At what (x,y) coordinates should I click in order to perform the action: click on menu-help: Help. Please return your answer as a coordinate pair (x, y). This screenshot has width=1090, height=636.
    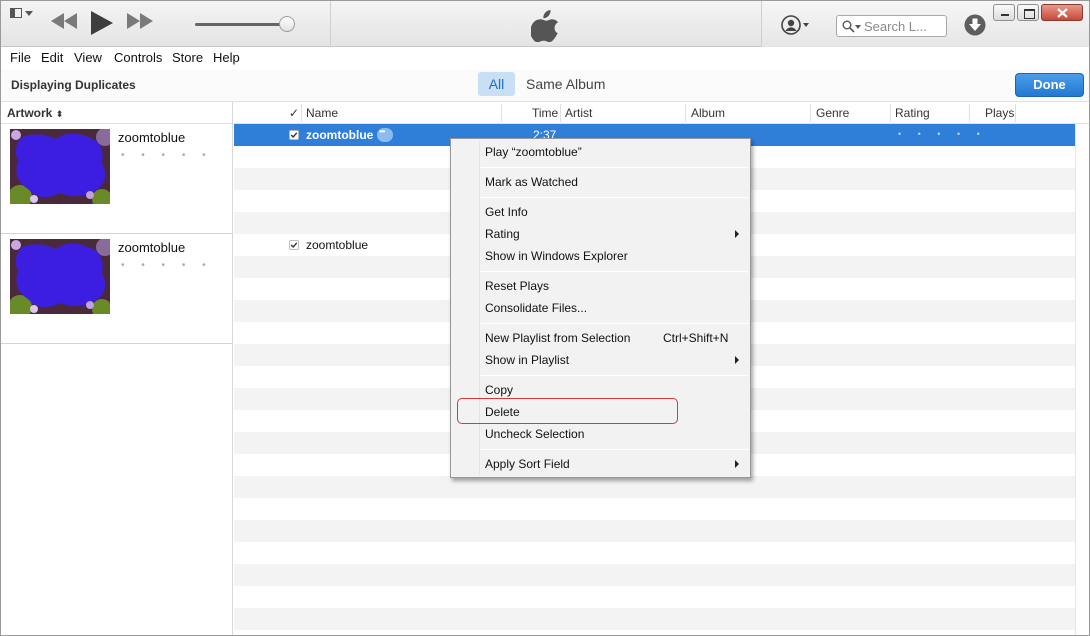
    Looking at the image, I should click on (226, 57).